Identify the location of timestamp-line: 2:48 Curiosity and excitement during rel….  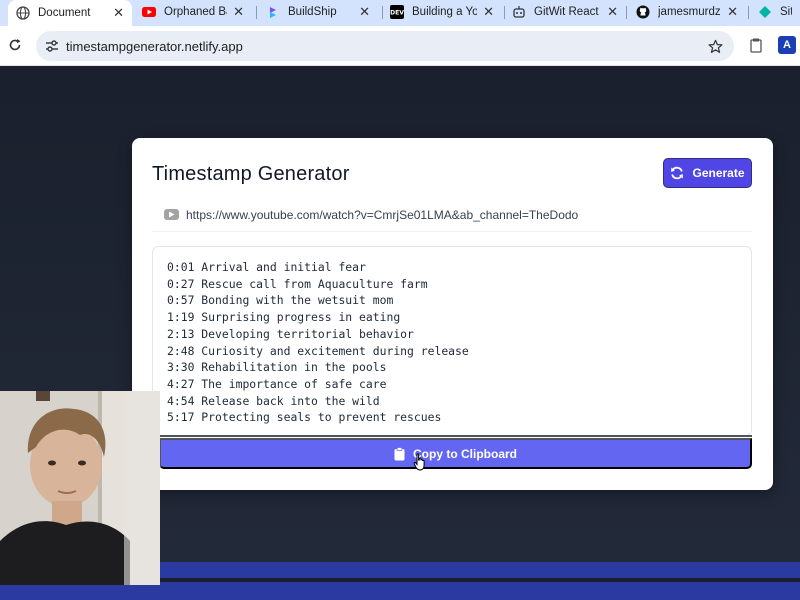
(318, 351).